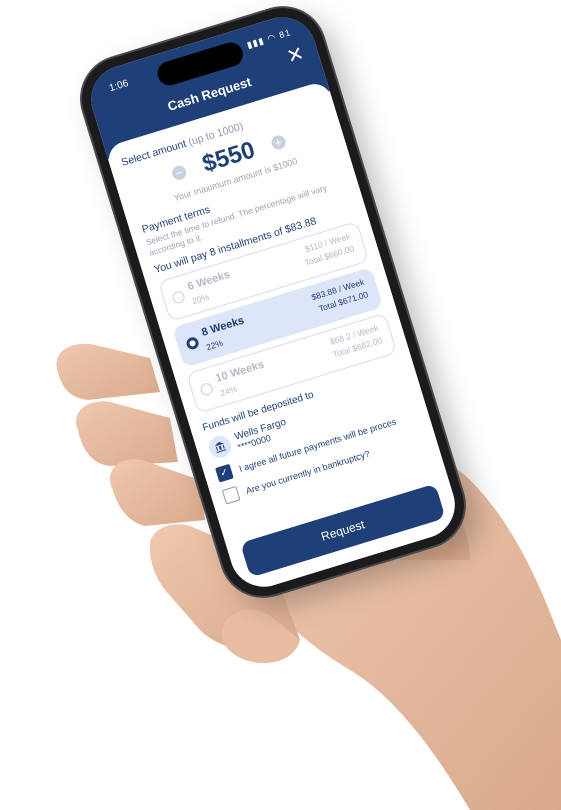 The height and width of the screenshot is (810, 561). What do you see at coordinates (179, 172) in the screenshot?
I see `decrement-button: −` at bounding box center [179, 172].